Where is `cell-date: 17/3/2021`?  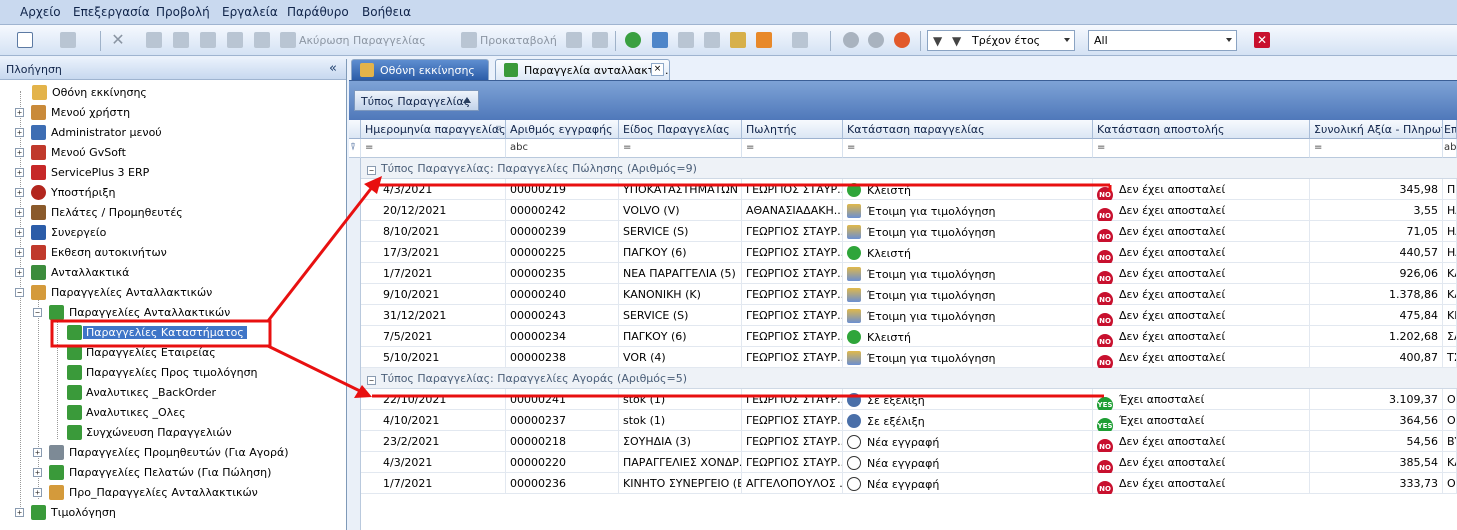
cell-date: 17/3/2021 is located at coordinates (442, 252).